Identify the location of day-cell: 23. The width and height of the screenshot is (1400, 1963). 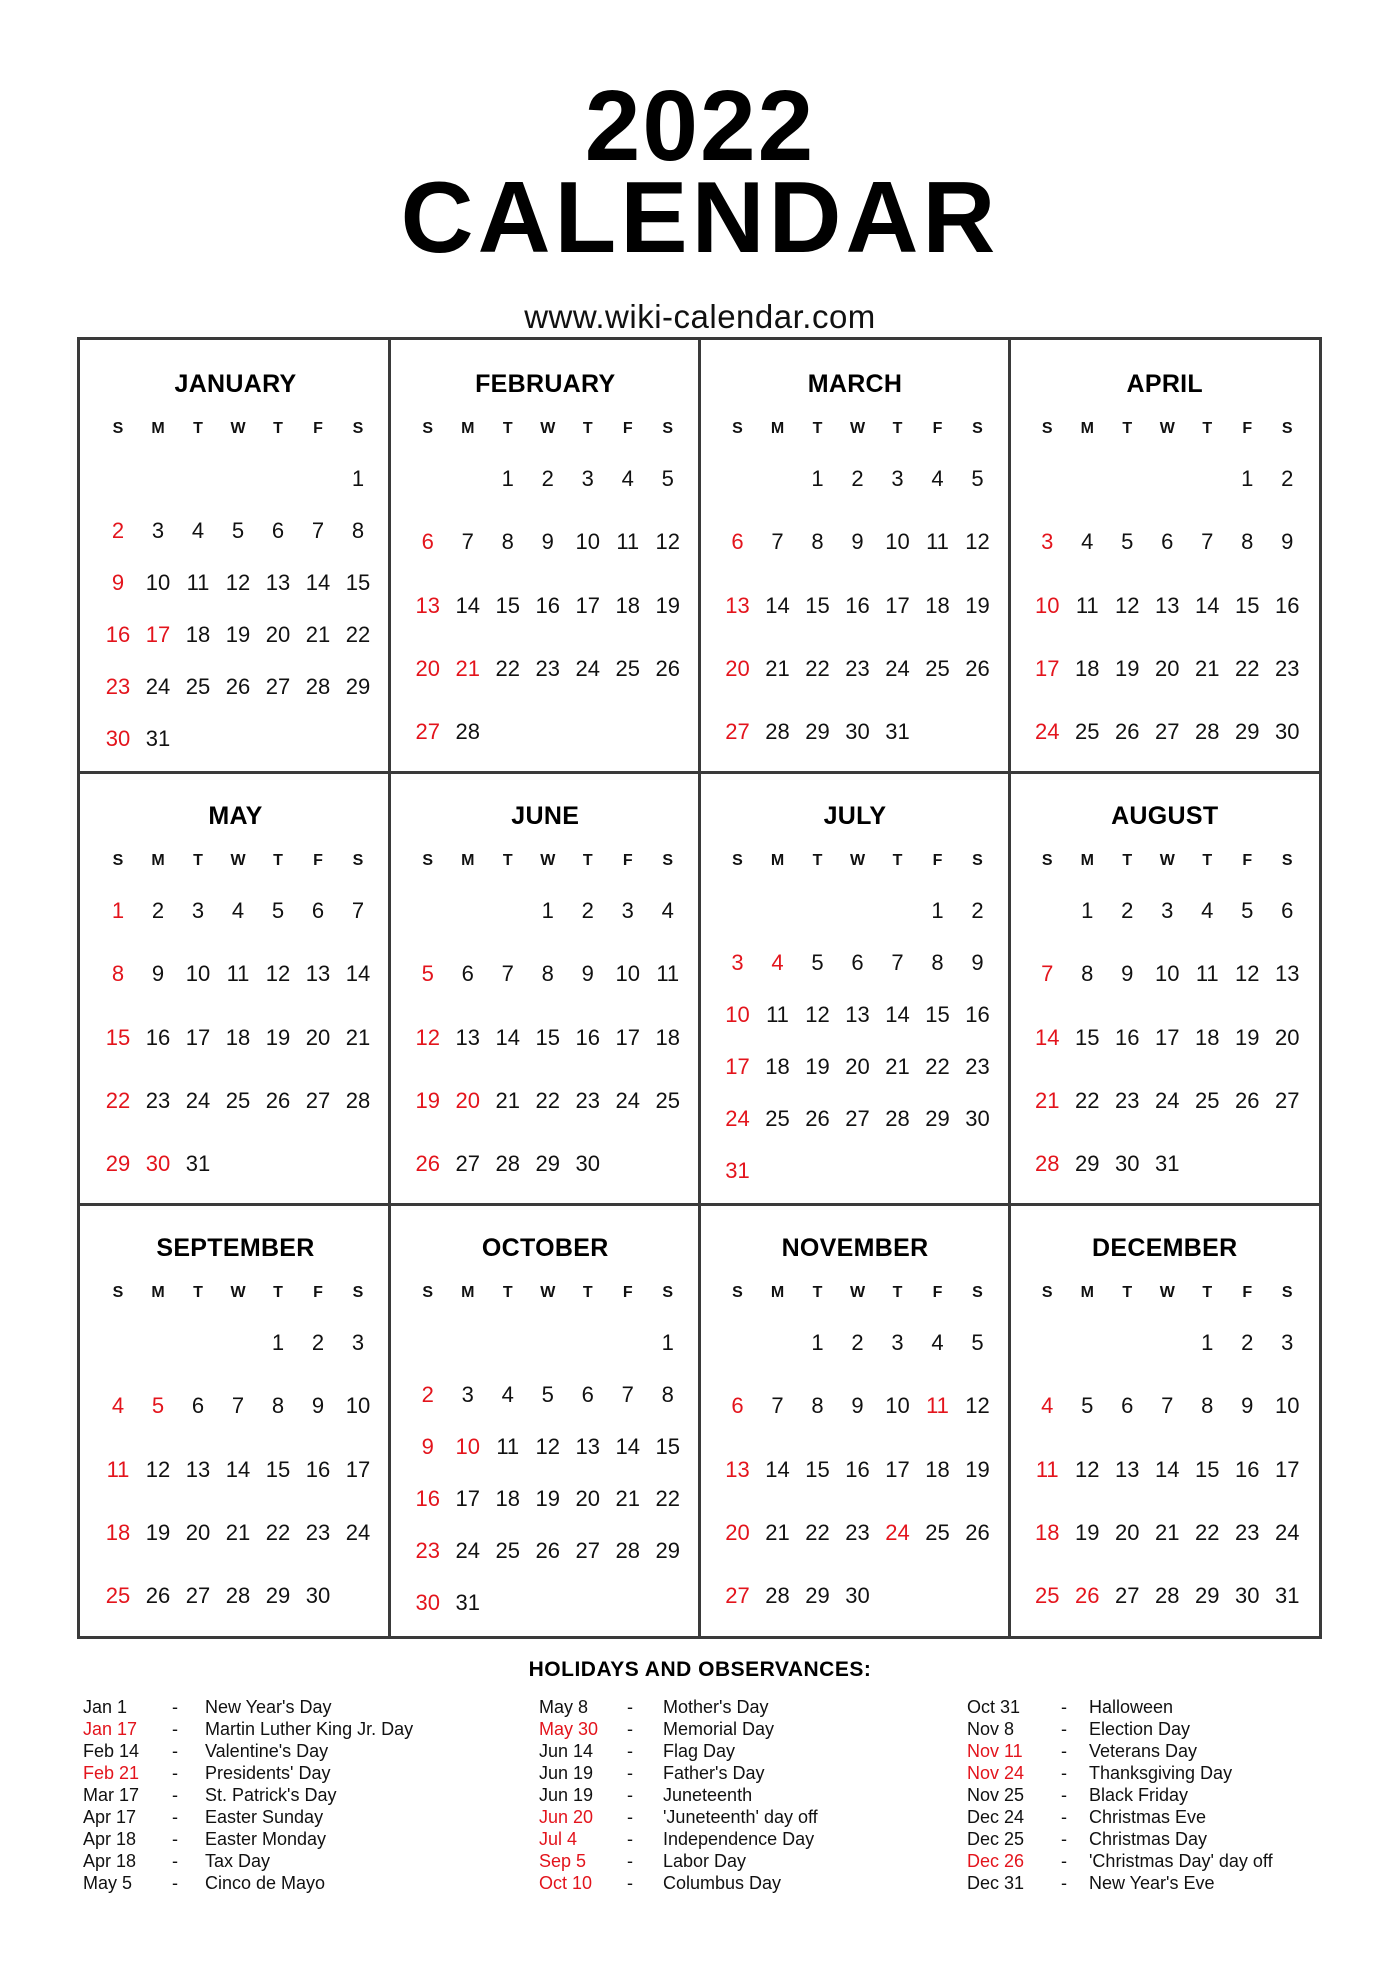
(1127, 1100).